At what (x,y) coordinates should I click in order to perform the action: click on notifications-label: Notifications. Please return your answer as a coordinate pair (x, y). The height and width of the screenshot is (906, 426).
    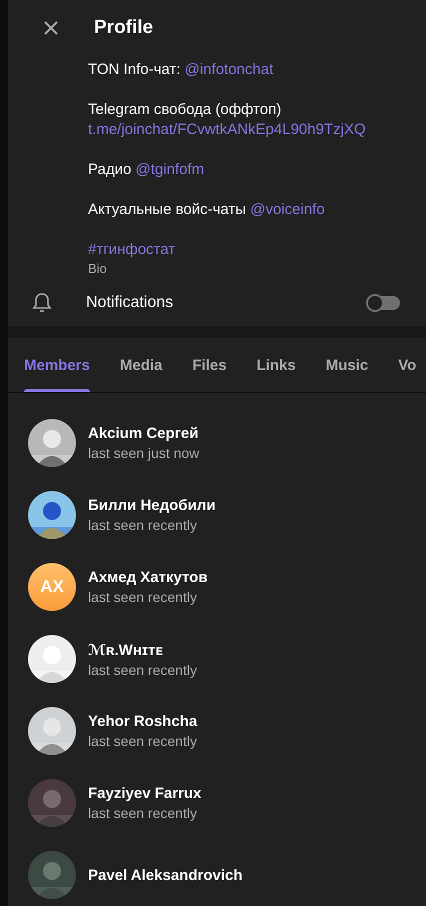
    Looking at the image, I should click on (130, 303).